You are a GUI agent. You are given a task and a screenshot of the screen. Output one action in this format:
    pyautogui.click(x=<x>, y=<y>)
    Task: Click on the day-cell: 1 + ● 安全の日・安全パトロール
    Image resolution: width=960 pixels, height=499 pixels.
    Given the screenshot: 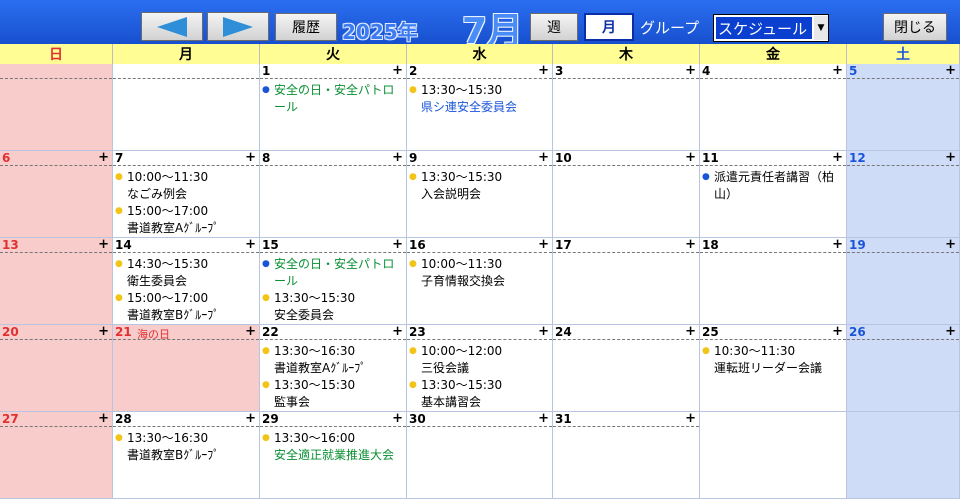 What is the action you would take?
    pyautogui.click(x=333, y=107)
    